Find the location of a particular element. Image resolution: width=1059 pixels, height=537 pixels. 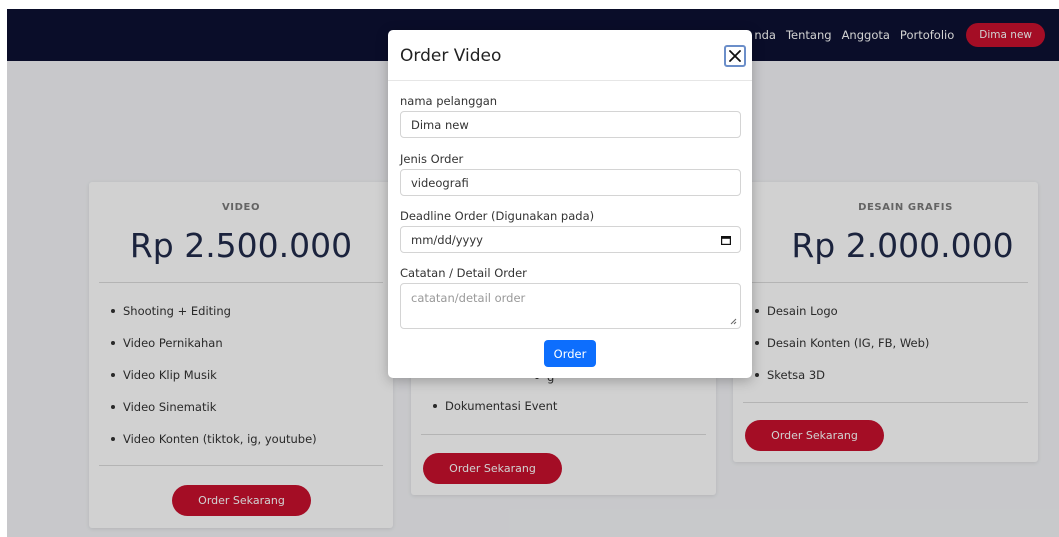

date-placeholder: mm/dd/yyyy is located at coordinates (447, 239).